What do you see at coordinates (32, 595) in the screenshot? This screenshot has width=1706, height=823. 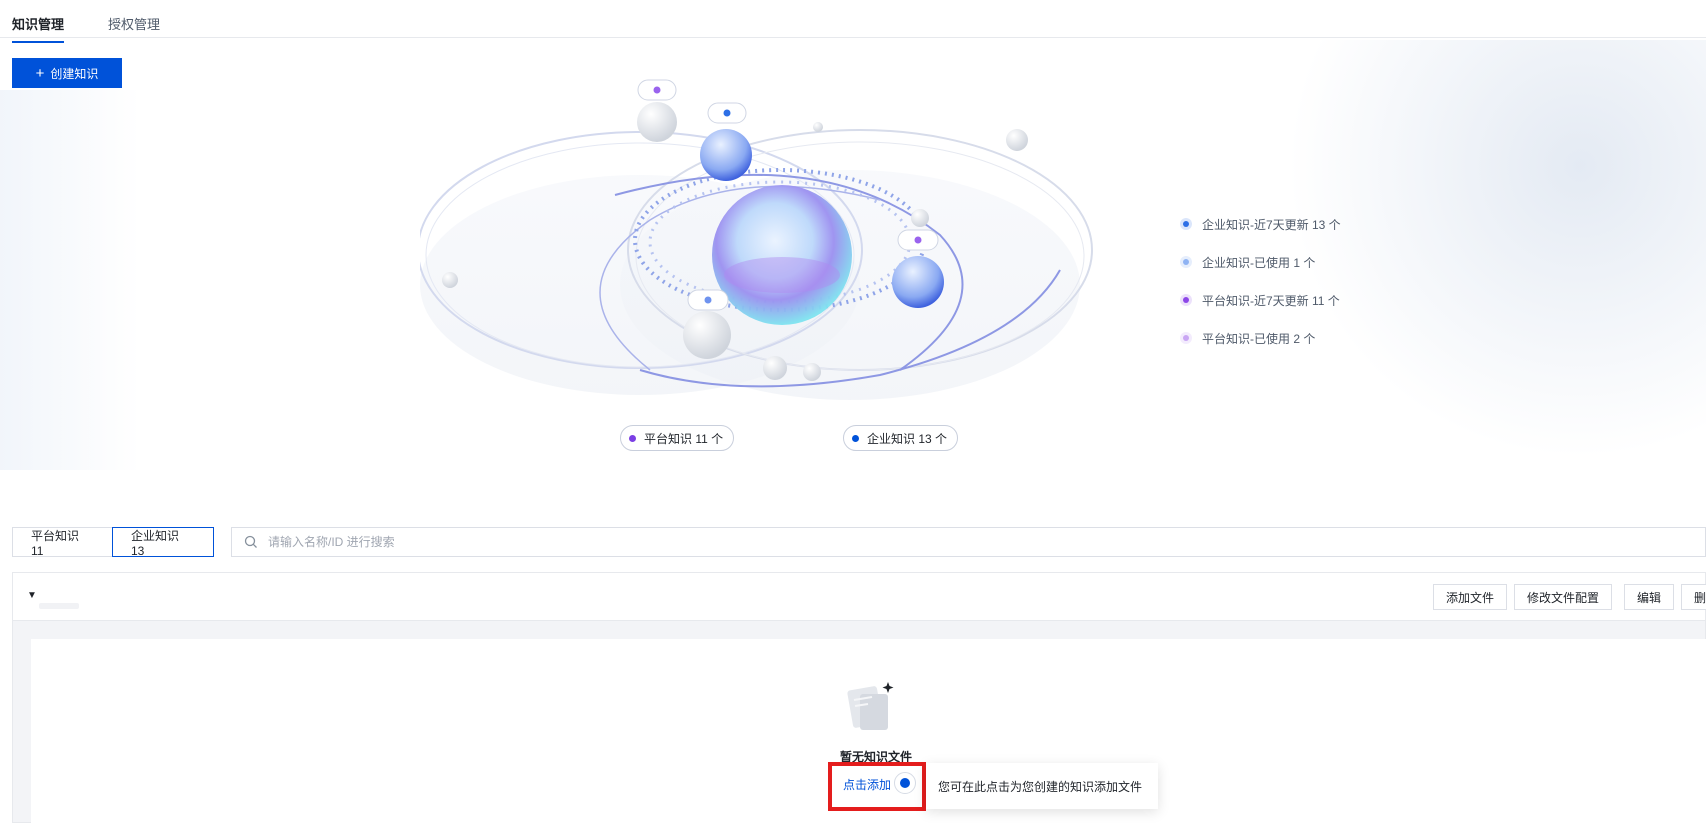 I see `collapse-caret-icon: ▼` at bounding box center [32, 595].